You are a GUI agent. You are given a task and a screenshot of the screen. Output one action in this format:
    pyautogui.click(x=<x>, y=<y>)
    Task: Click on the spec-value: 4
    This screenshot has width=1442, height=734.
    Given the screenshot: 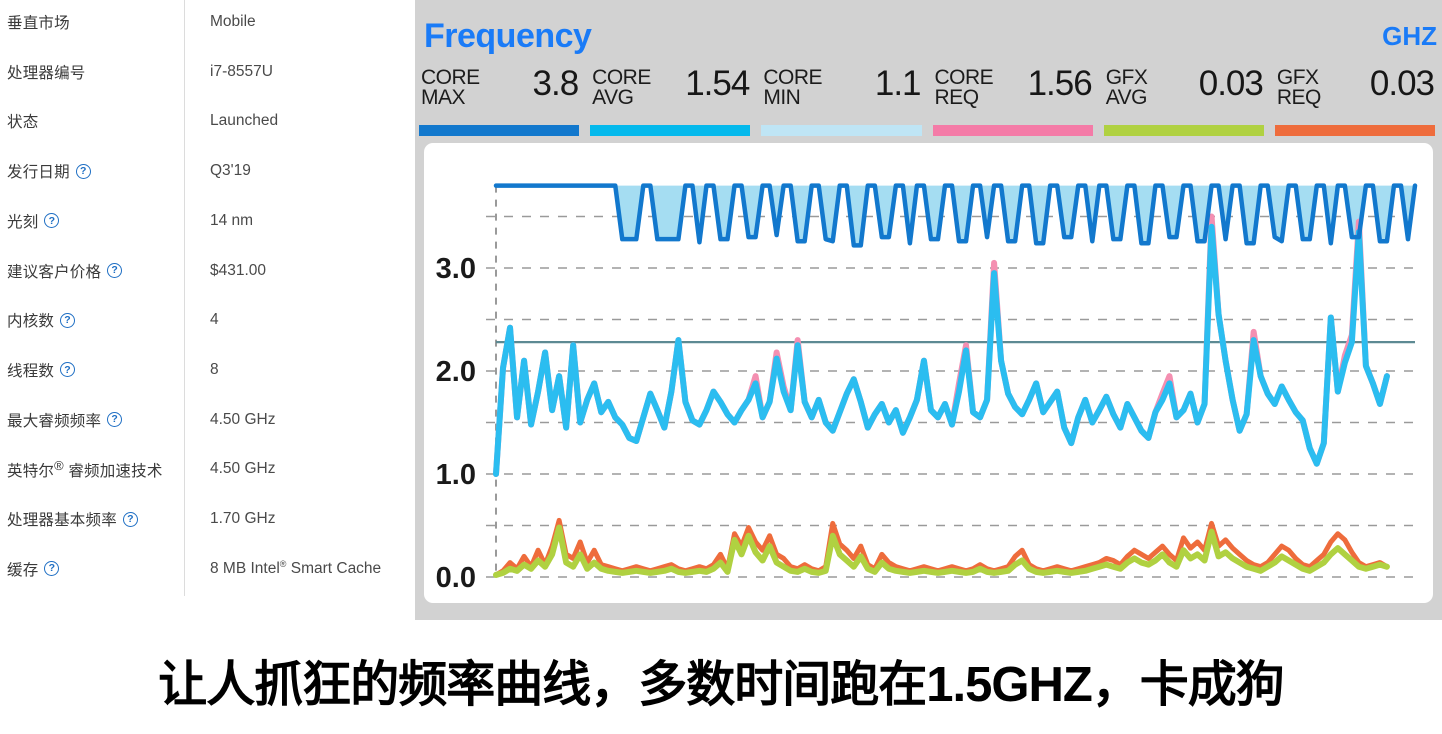 What is the action you would take?
    pyautogui.click(x=214, y=320)
    